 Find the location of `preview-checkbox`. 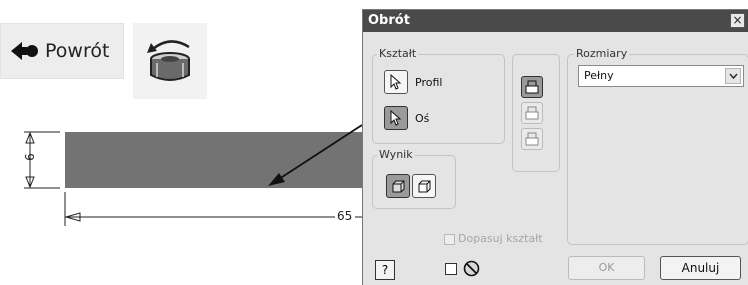

preview-checkbox is located at coordinates (451, 269).